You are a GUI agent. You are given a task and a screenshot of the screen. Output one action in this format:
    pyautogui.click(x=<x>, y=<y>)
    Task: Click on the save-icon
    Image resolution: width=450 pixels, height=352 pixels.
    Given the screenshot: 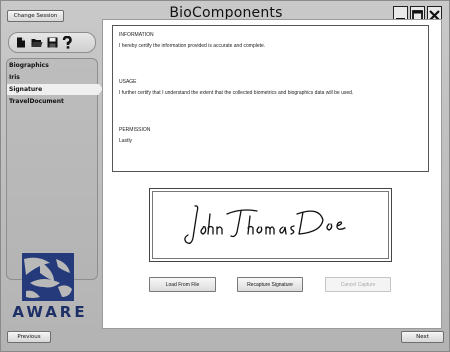 What is the action you would take?
    pyautogui.click(x=52, y=42)
    